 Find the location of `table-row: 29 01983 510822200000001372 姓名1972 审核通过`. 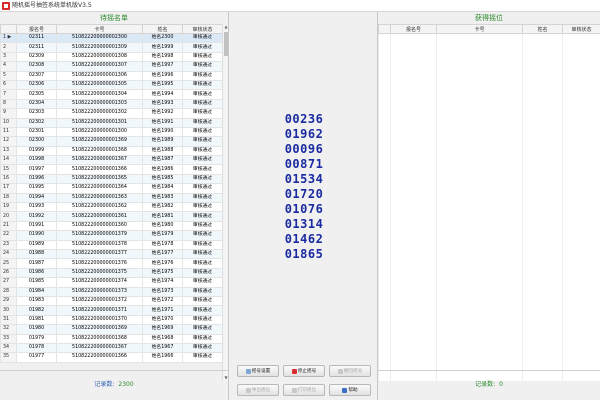

table-row: 29 01983 510822200000001372 姓名1972 审核通过 is located at coordinates (111, 301).